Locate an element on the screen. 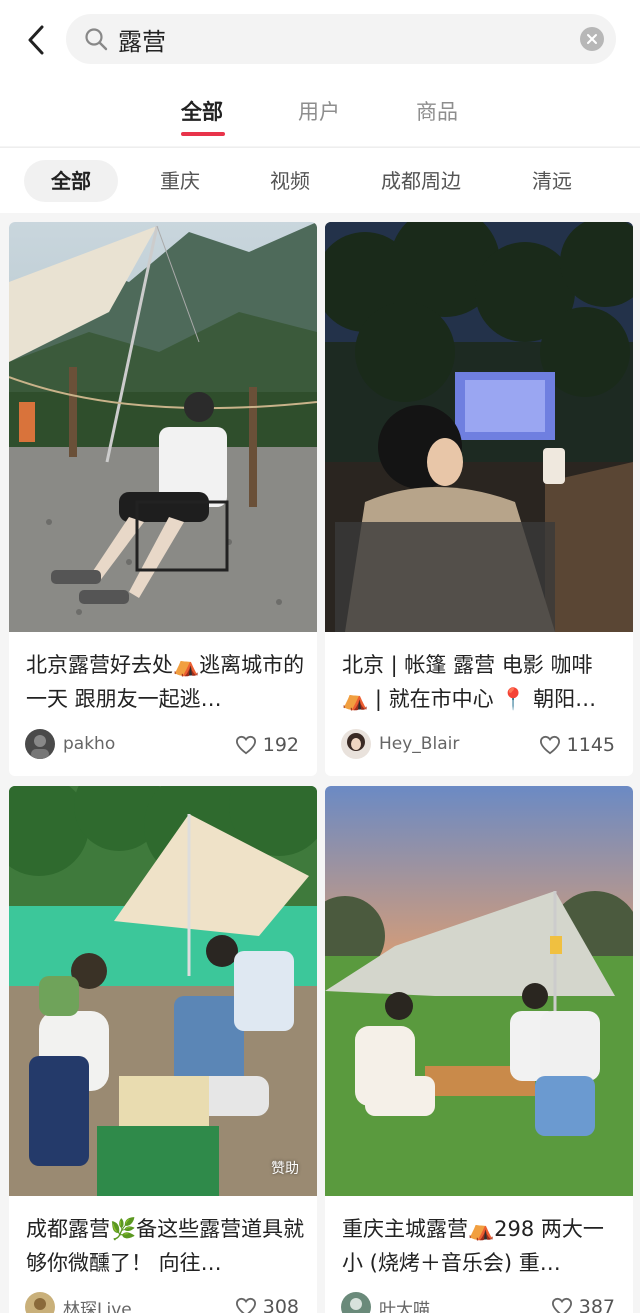  like-button: 308 is located at coordinates (267, 1304).